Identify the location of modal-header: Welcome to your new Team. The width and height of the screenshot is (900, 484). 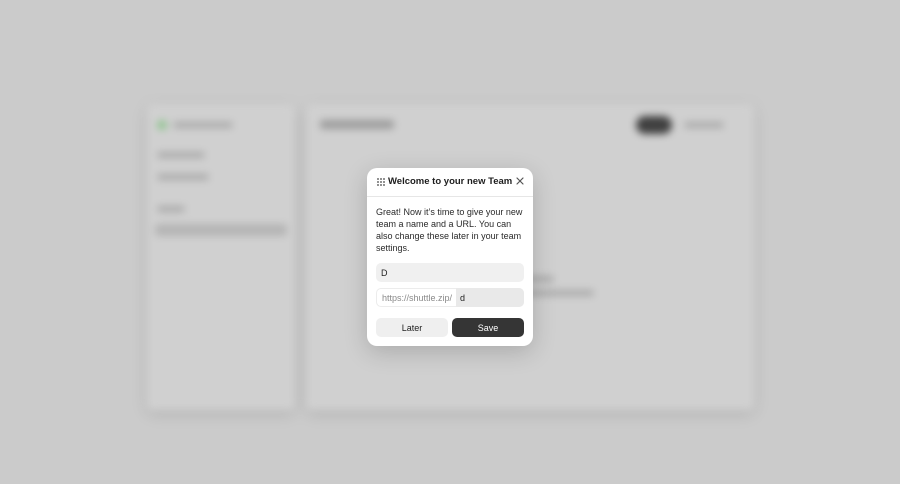
(450, 182).